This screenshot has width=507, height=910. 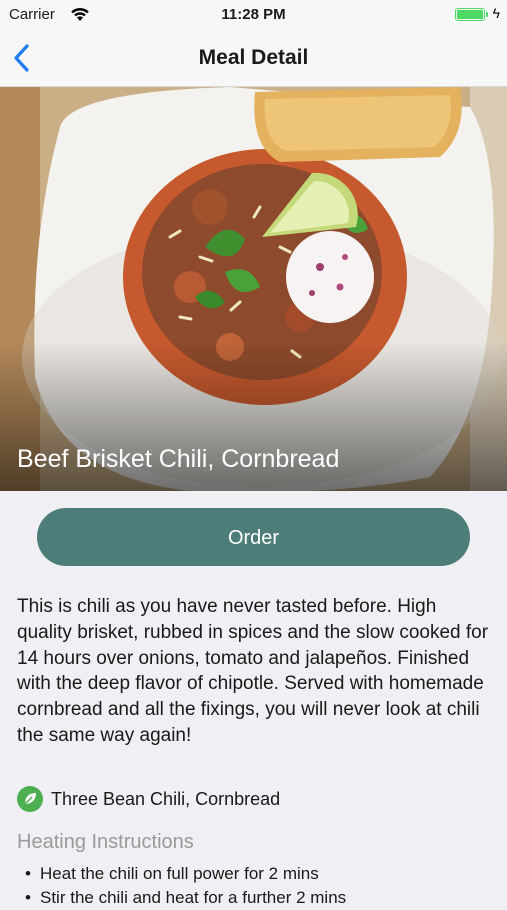 I want to click on leaf-icon, so click(x=30, y=799).